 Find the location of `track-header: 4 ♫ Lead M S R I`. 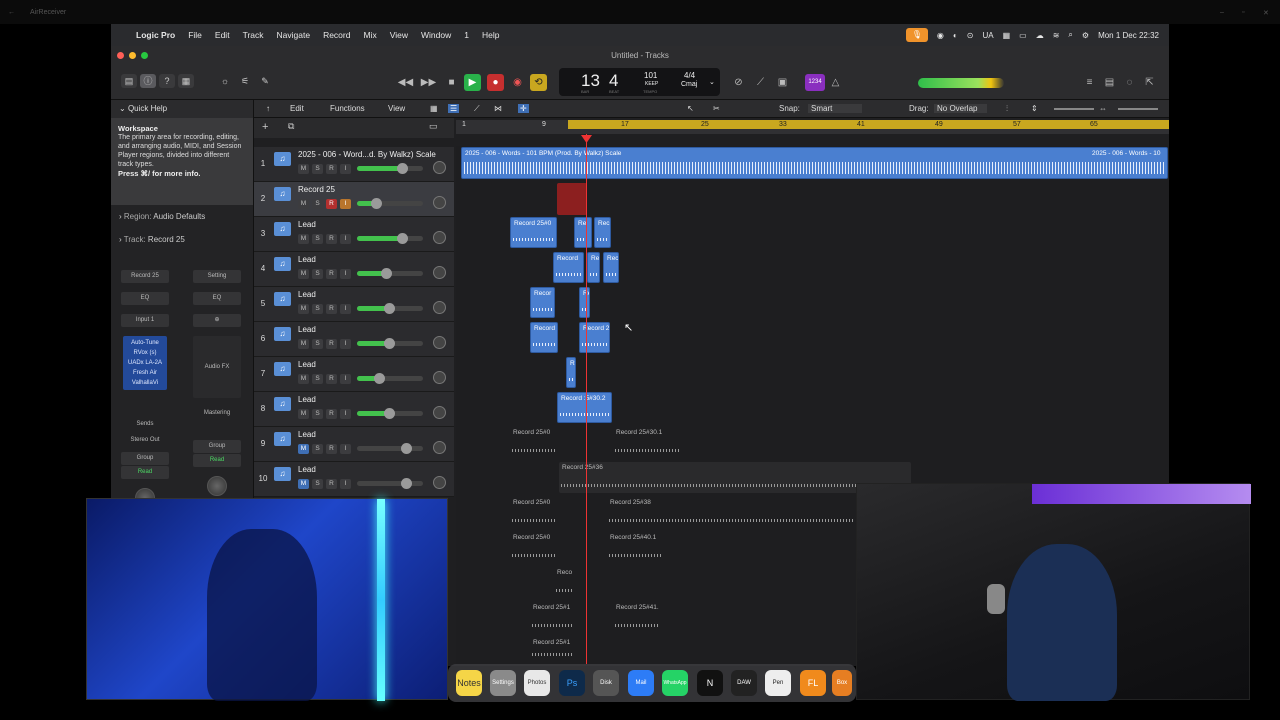

track-header: 4 ♫ Lead M S R I is located at coordinates (354, 269).